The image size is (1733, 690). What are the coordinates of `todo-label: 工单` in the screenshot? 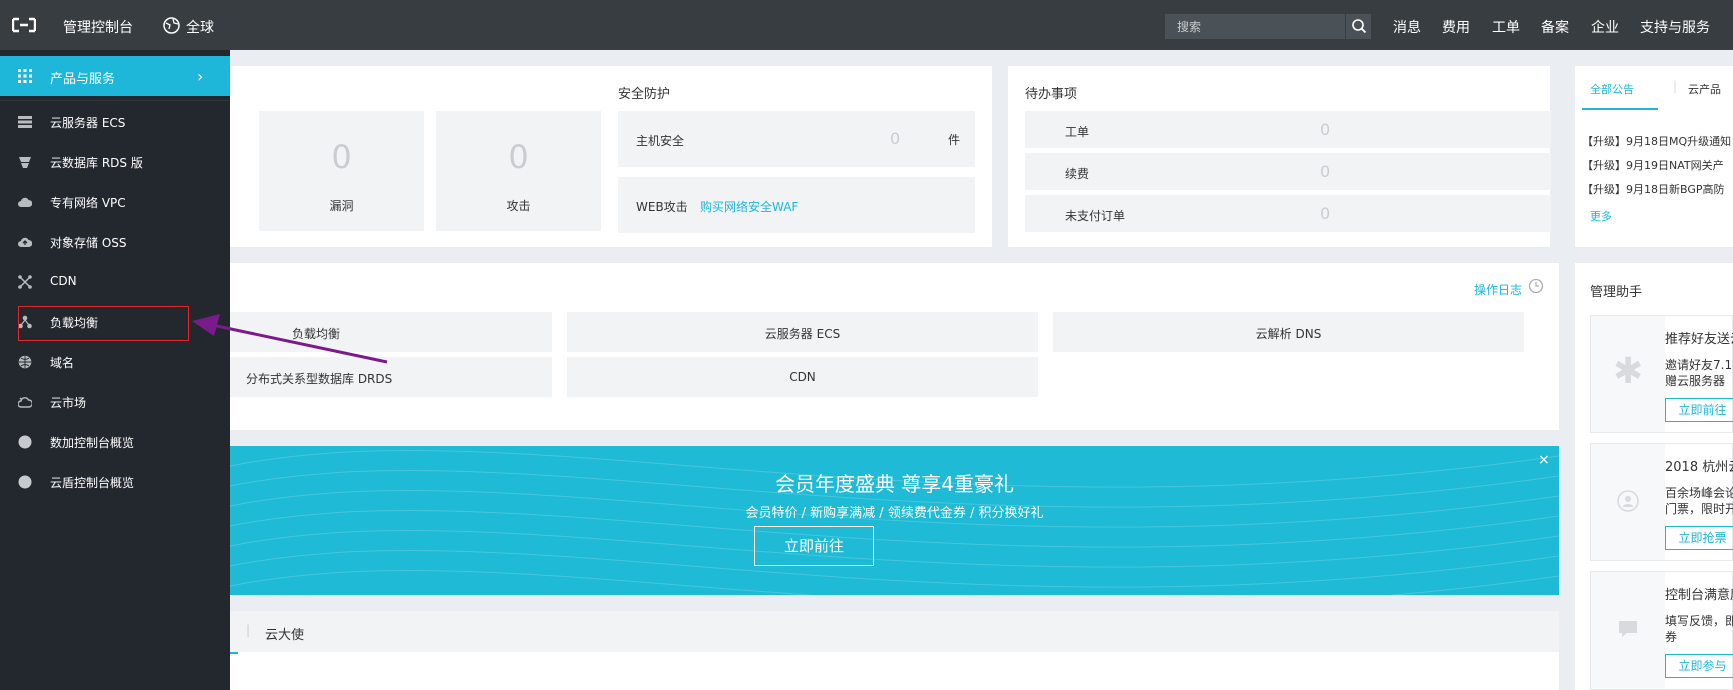 It's located at (1077, 132).